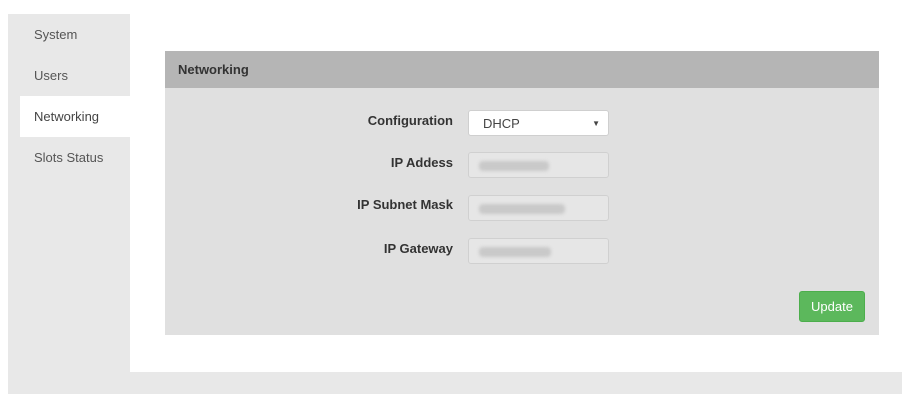 This screenshot has width=902, height=394. I want to click on sidebar-item-label: Slots Status, so click(69, 157).